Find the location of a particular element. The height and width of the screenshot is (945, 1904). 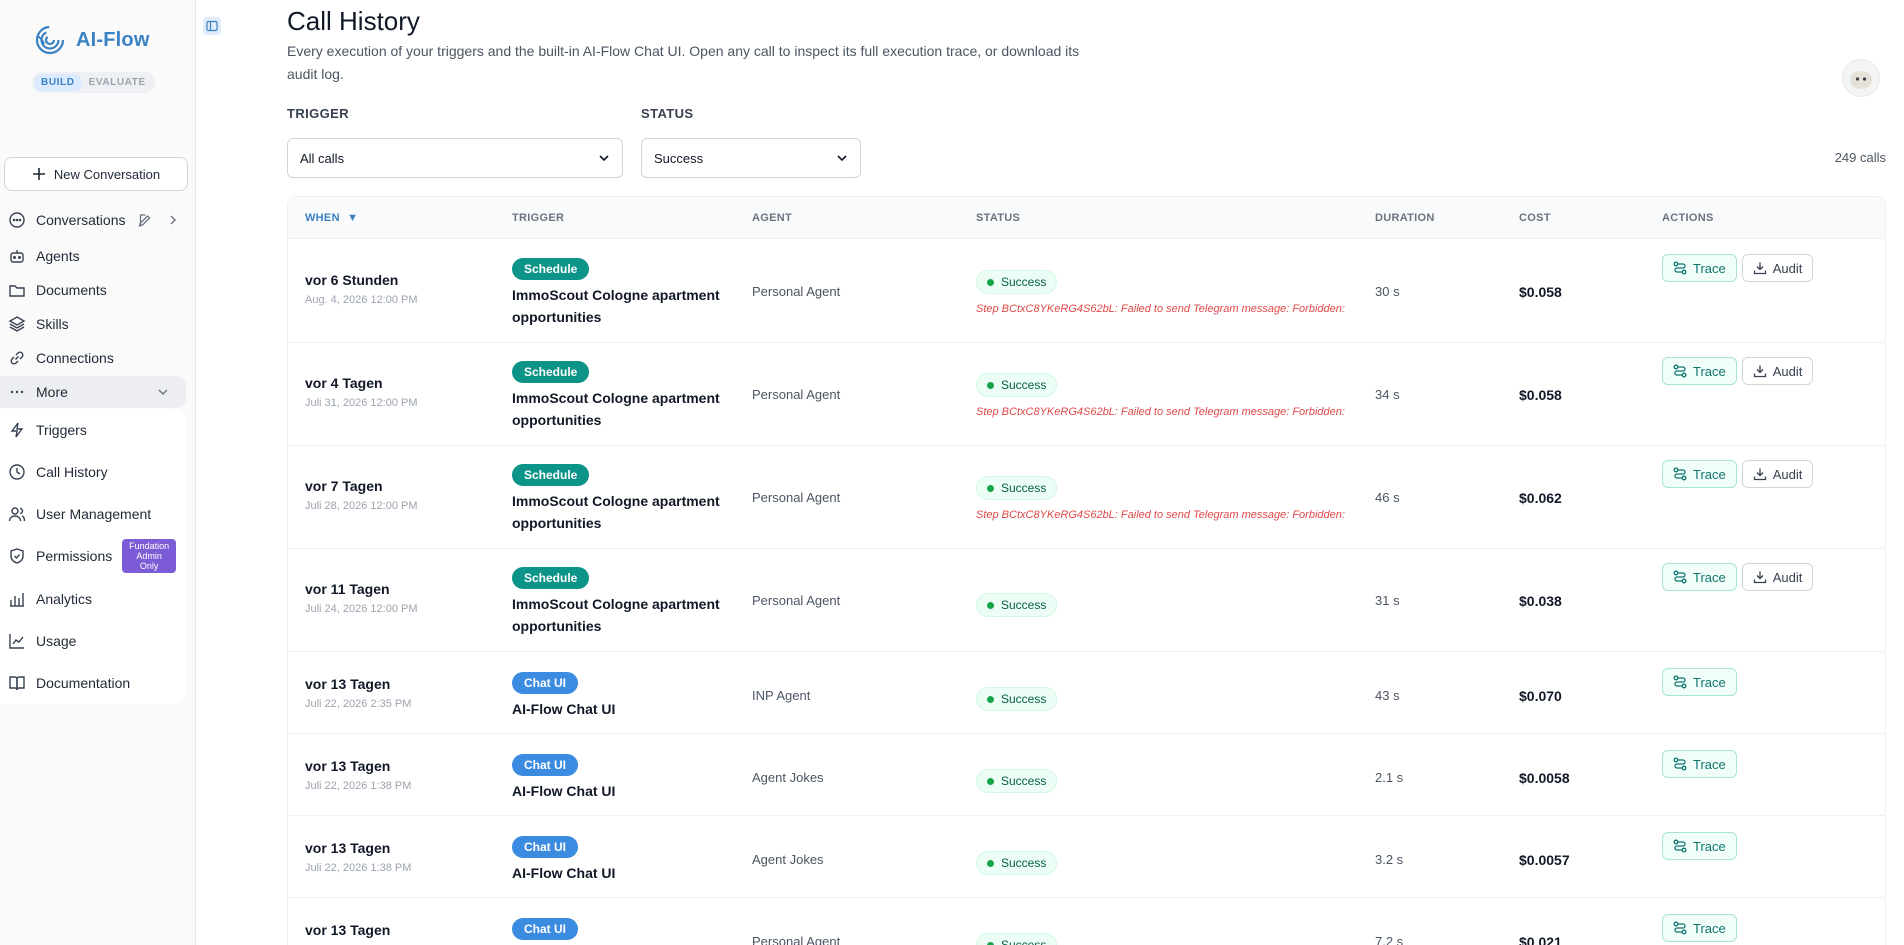

sidebar-item-permissions: Permissions Fundation Admin Only is located at coordinates (93, 556).